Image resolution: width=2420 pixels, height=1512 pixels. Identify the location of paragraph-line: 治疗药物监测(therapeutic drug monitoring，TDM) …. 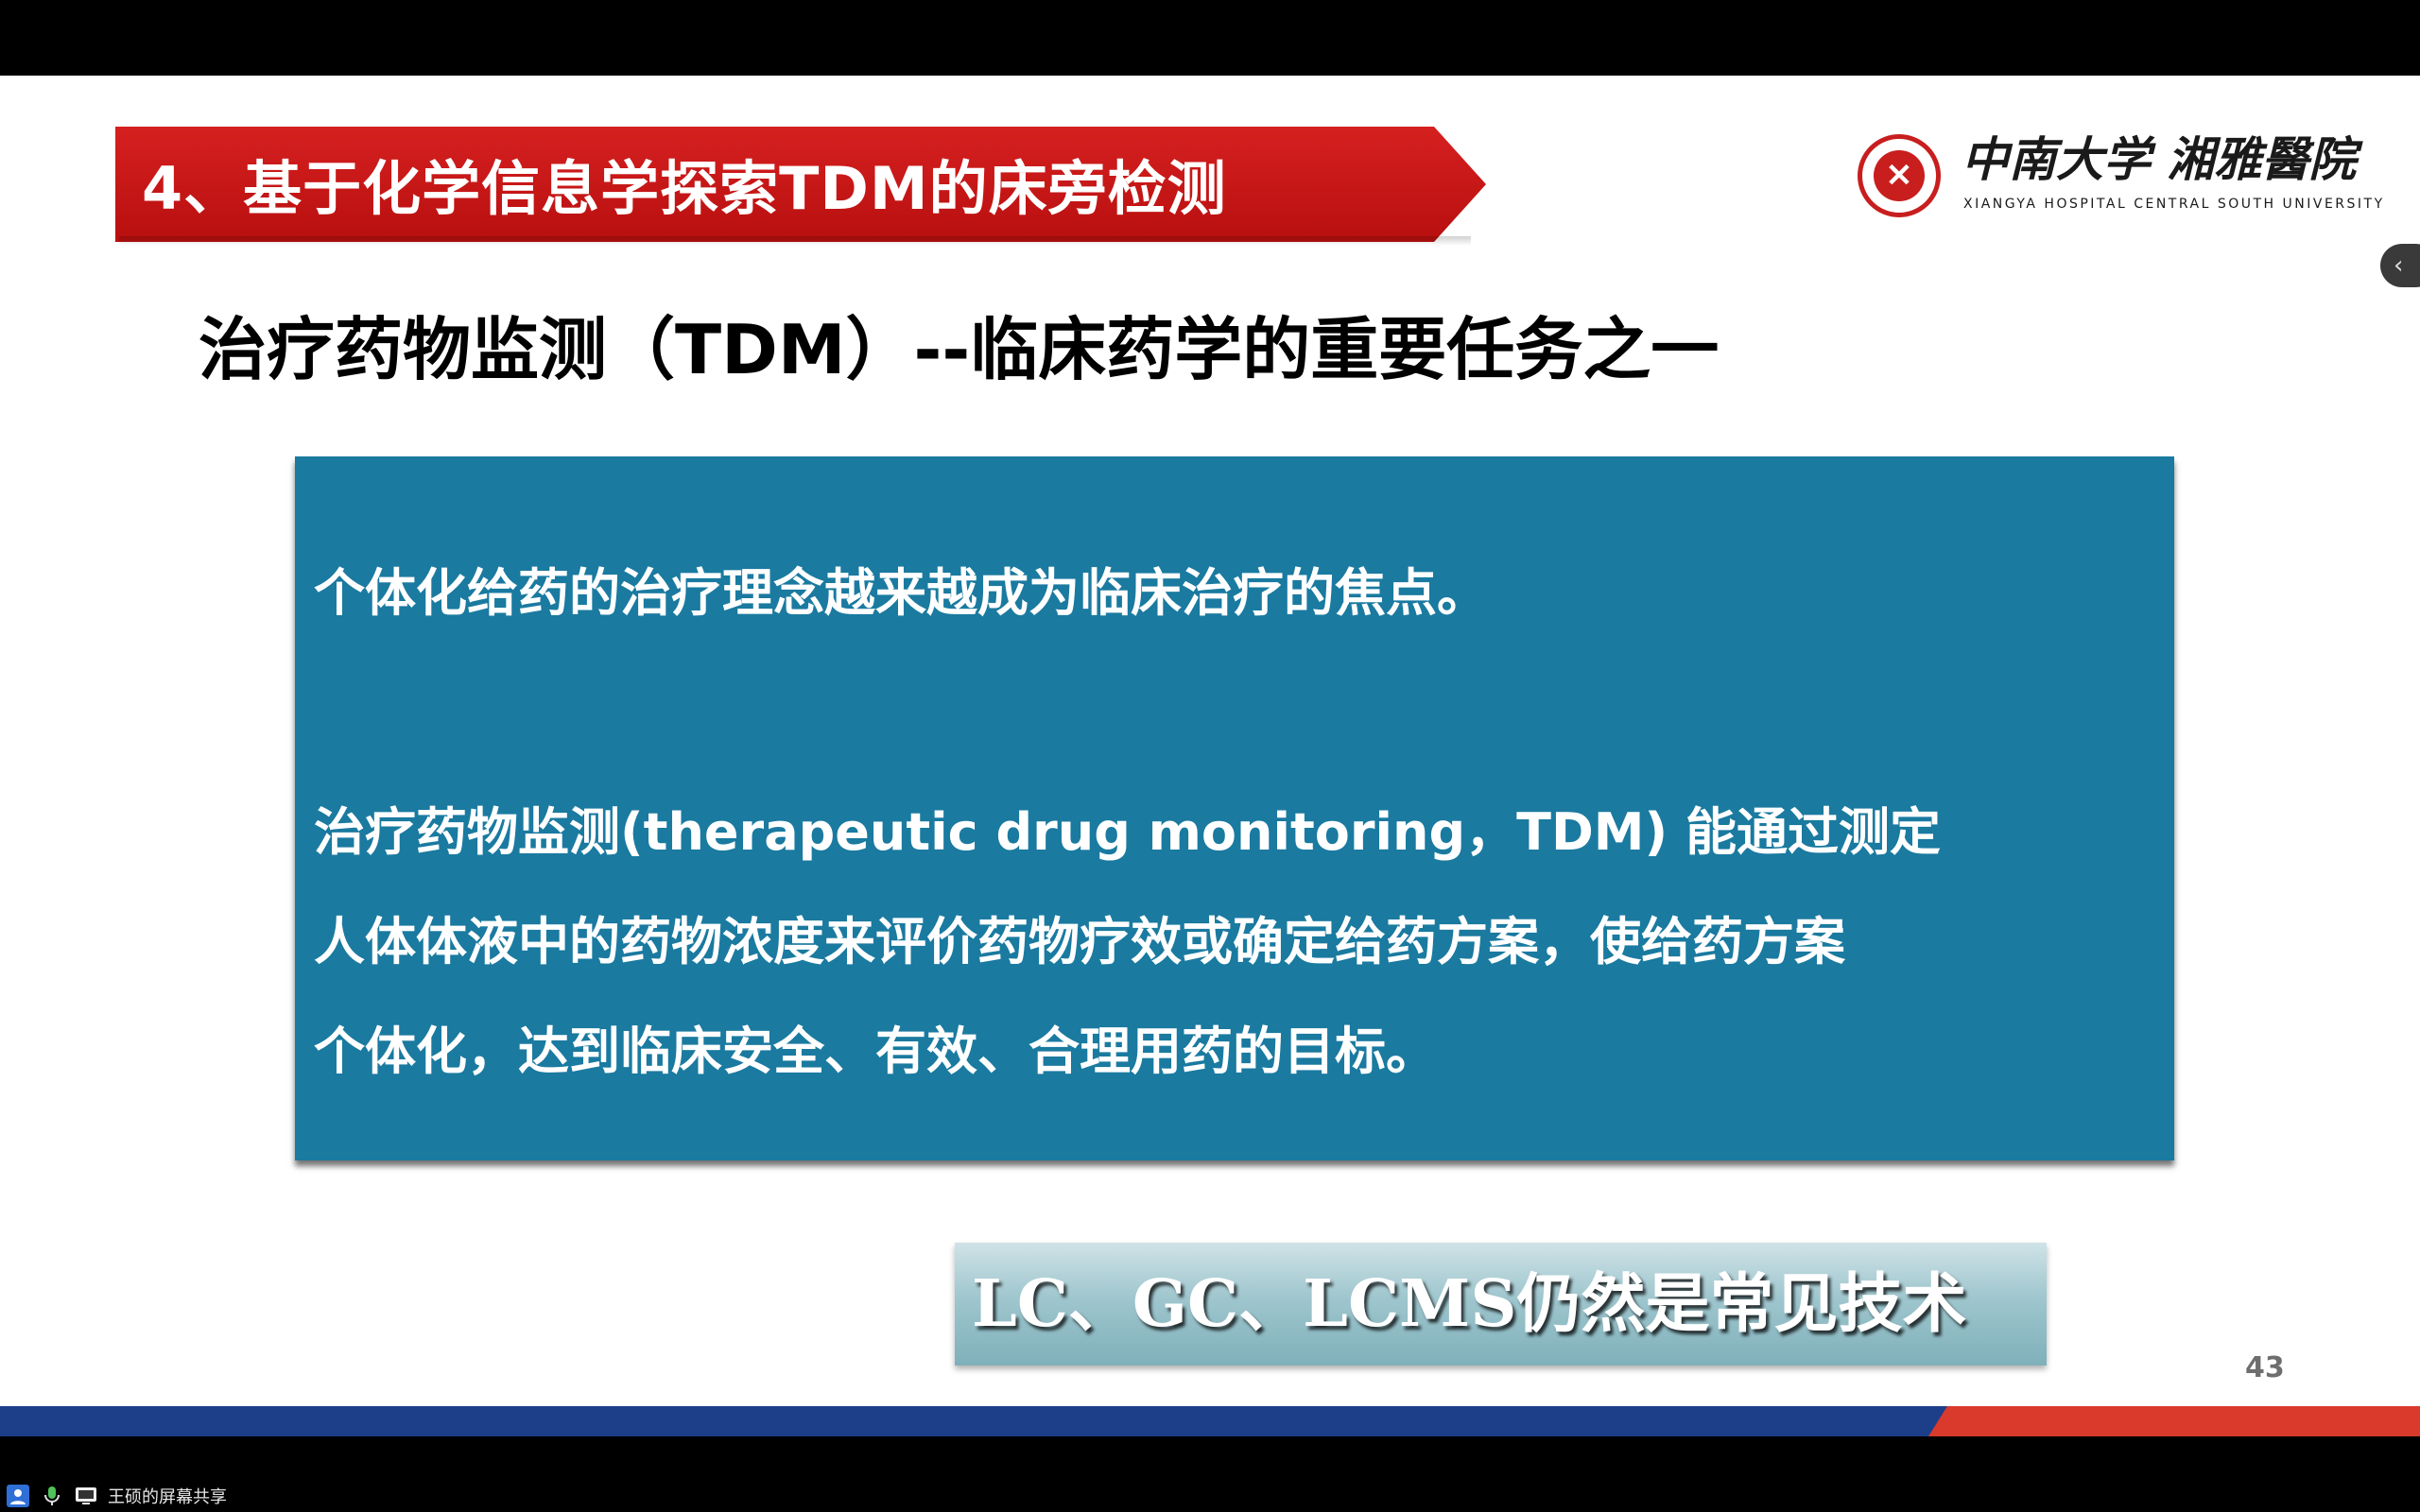
(1128, 832).